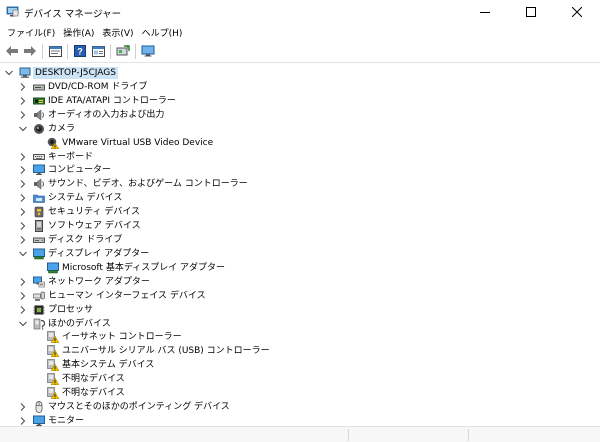  Describe the element at coordinates (300, 268) in the screenshot. I see `tree-item: Microsoft 基本ディスプレイ アダプター` at that location.